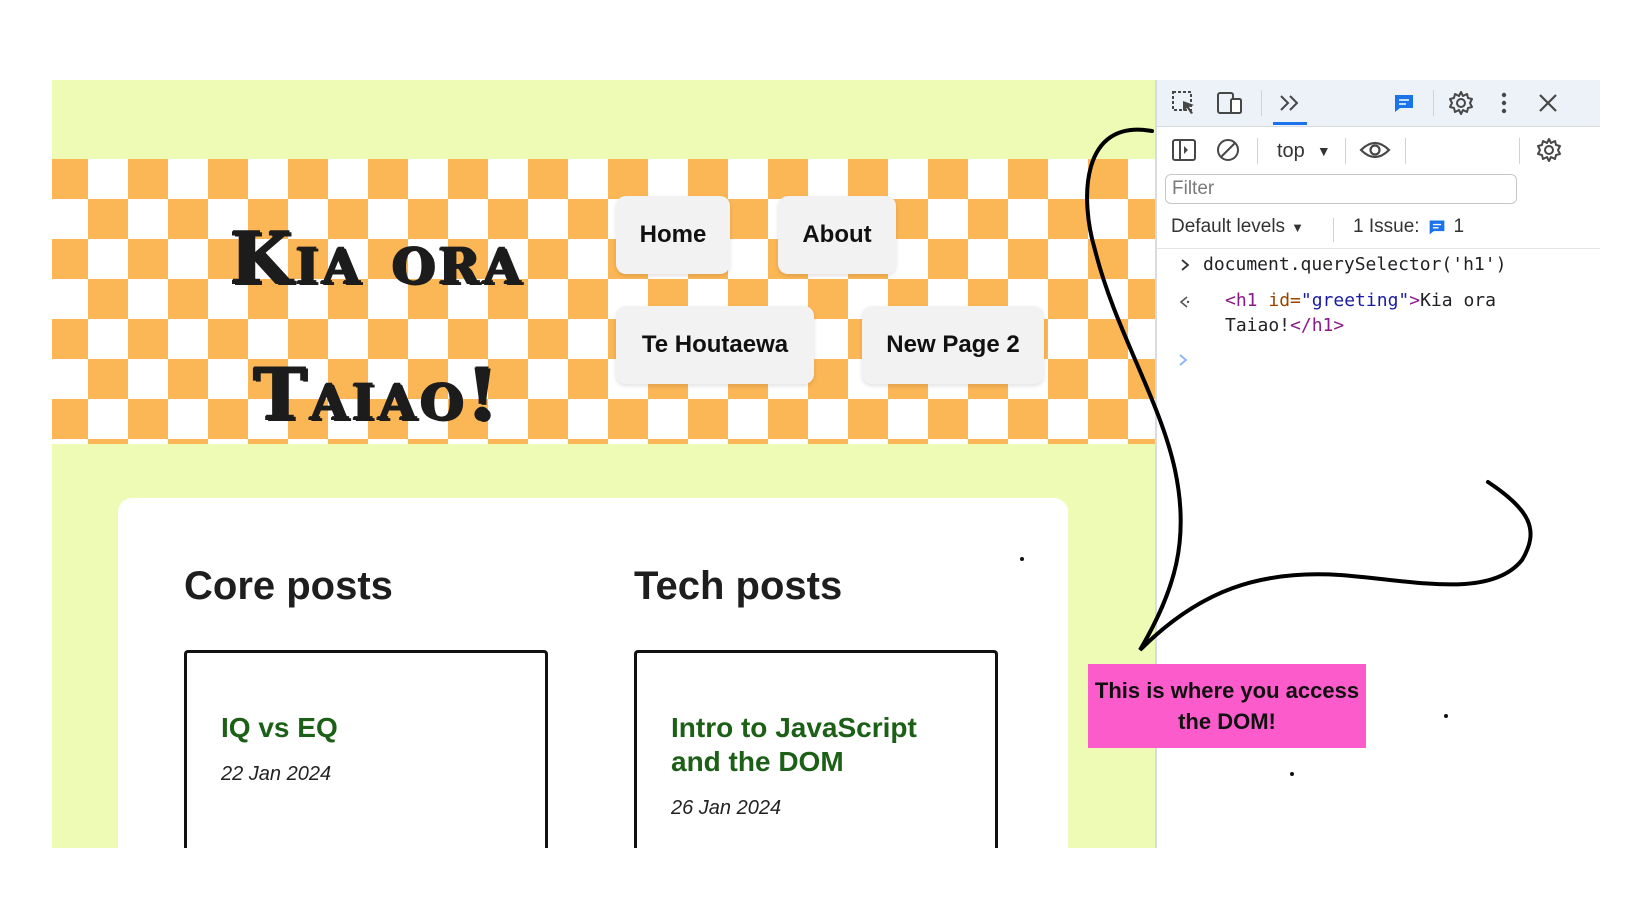  What do you see at coordinates (1258, 325) in the screenshot?
I see `output-text-2: Taiao!` at bounding box center [1258, 325].